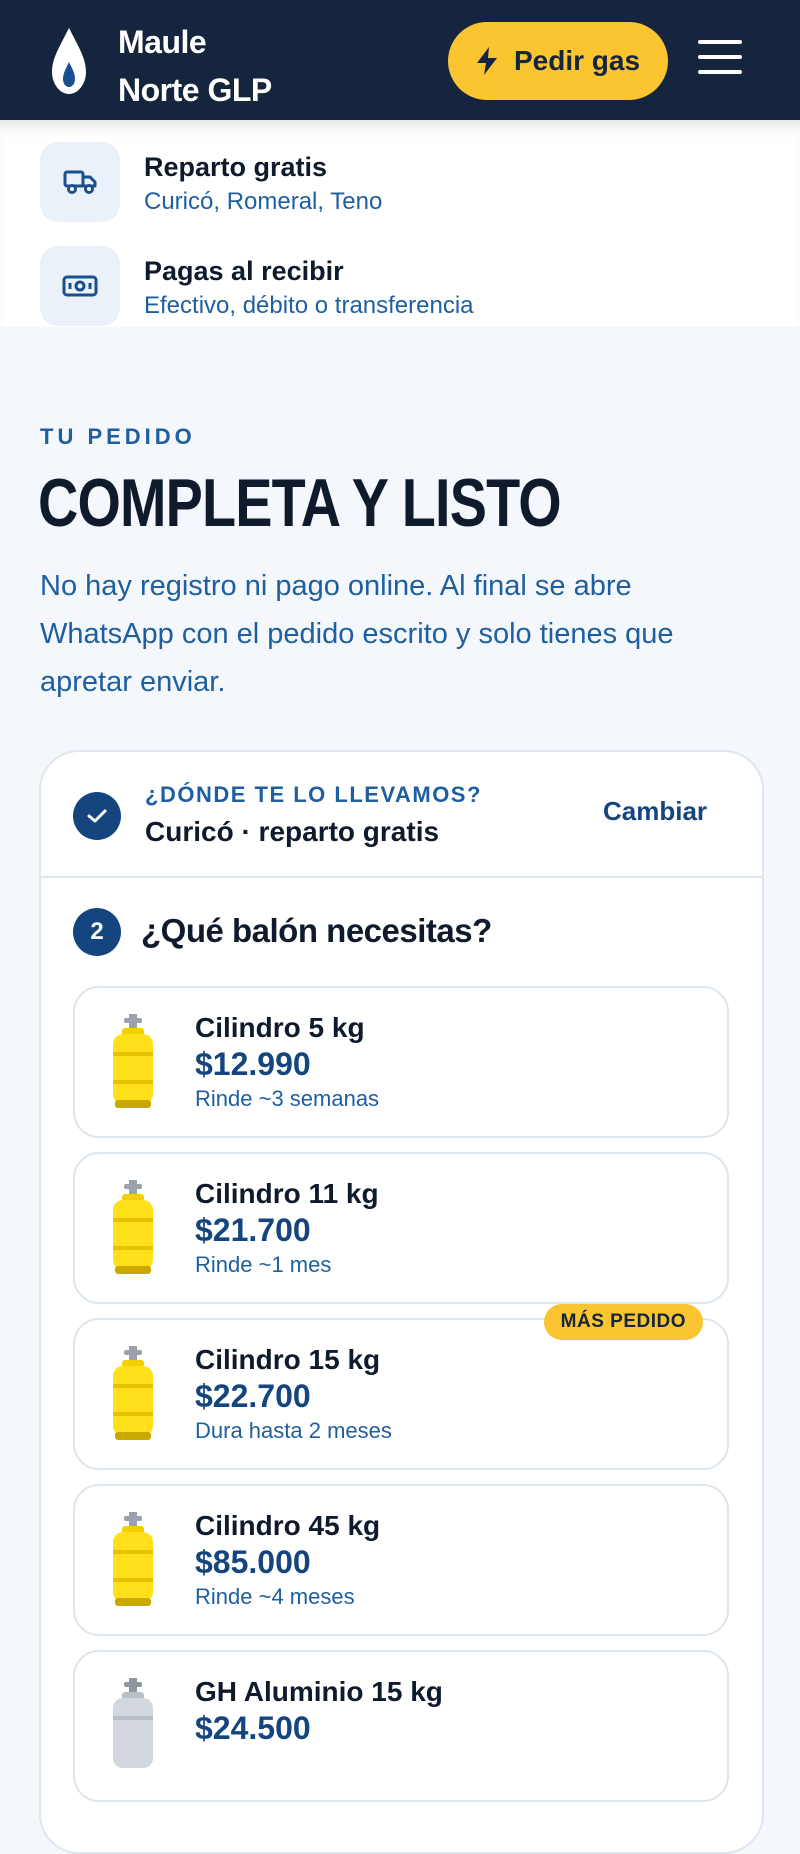 The image size is (800, 1854). What do you see at coordinates (577, 60) in the screenshot?
I see `order-gas-label: Pedir gas` at bounding box center [577, 60].